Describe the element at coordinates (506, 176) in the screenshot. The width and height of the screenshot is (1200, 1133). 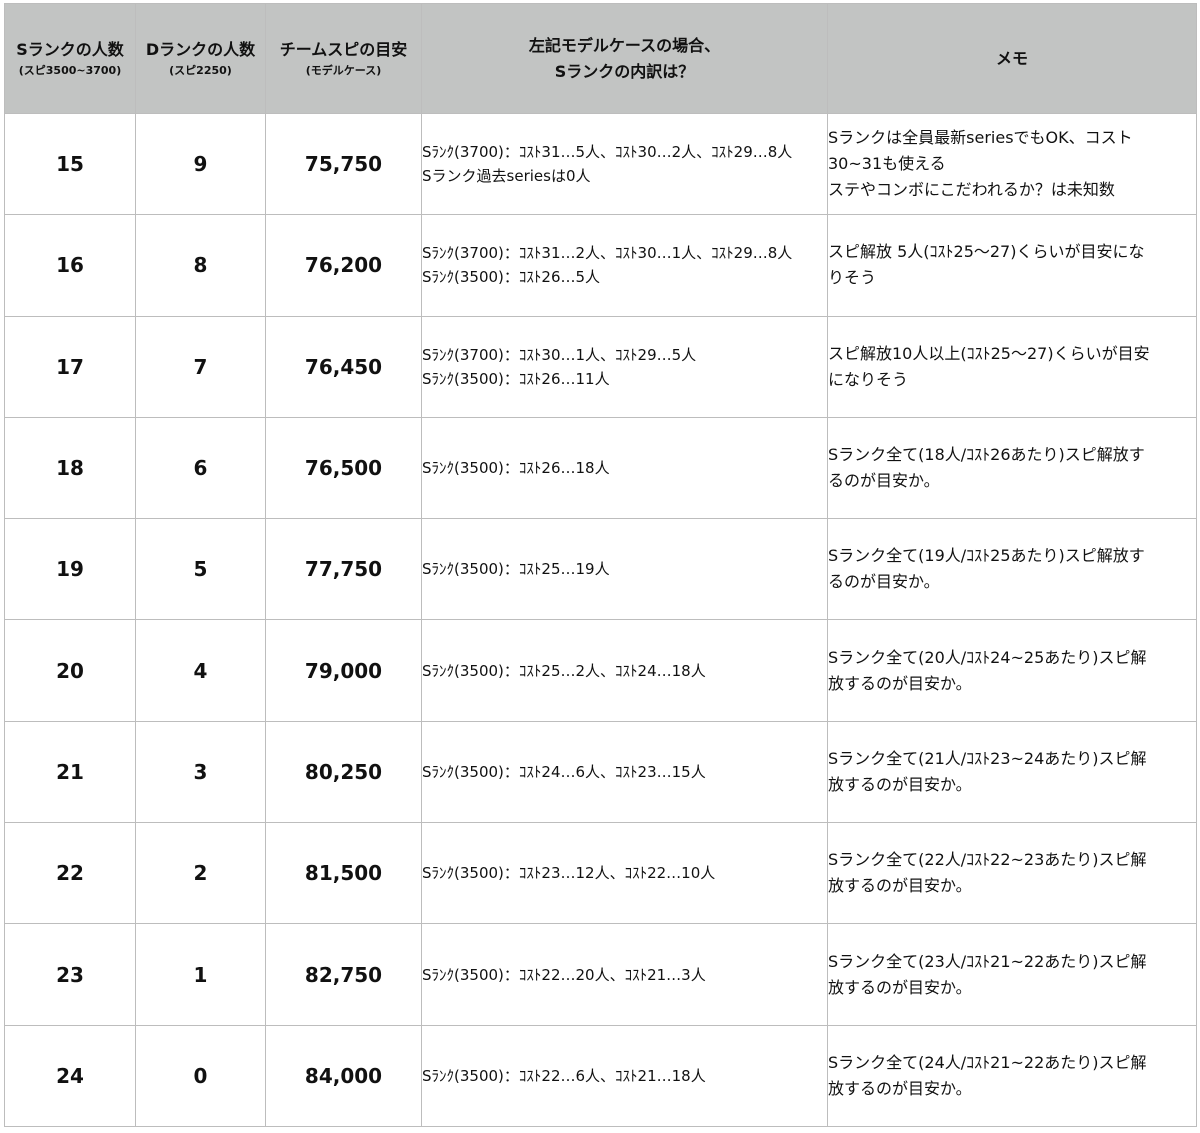
I see `breakdown-line: Sランク過去seriesは0人` at that location.